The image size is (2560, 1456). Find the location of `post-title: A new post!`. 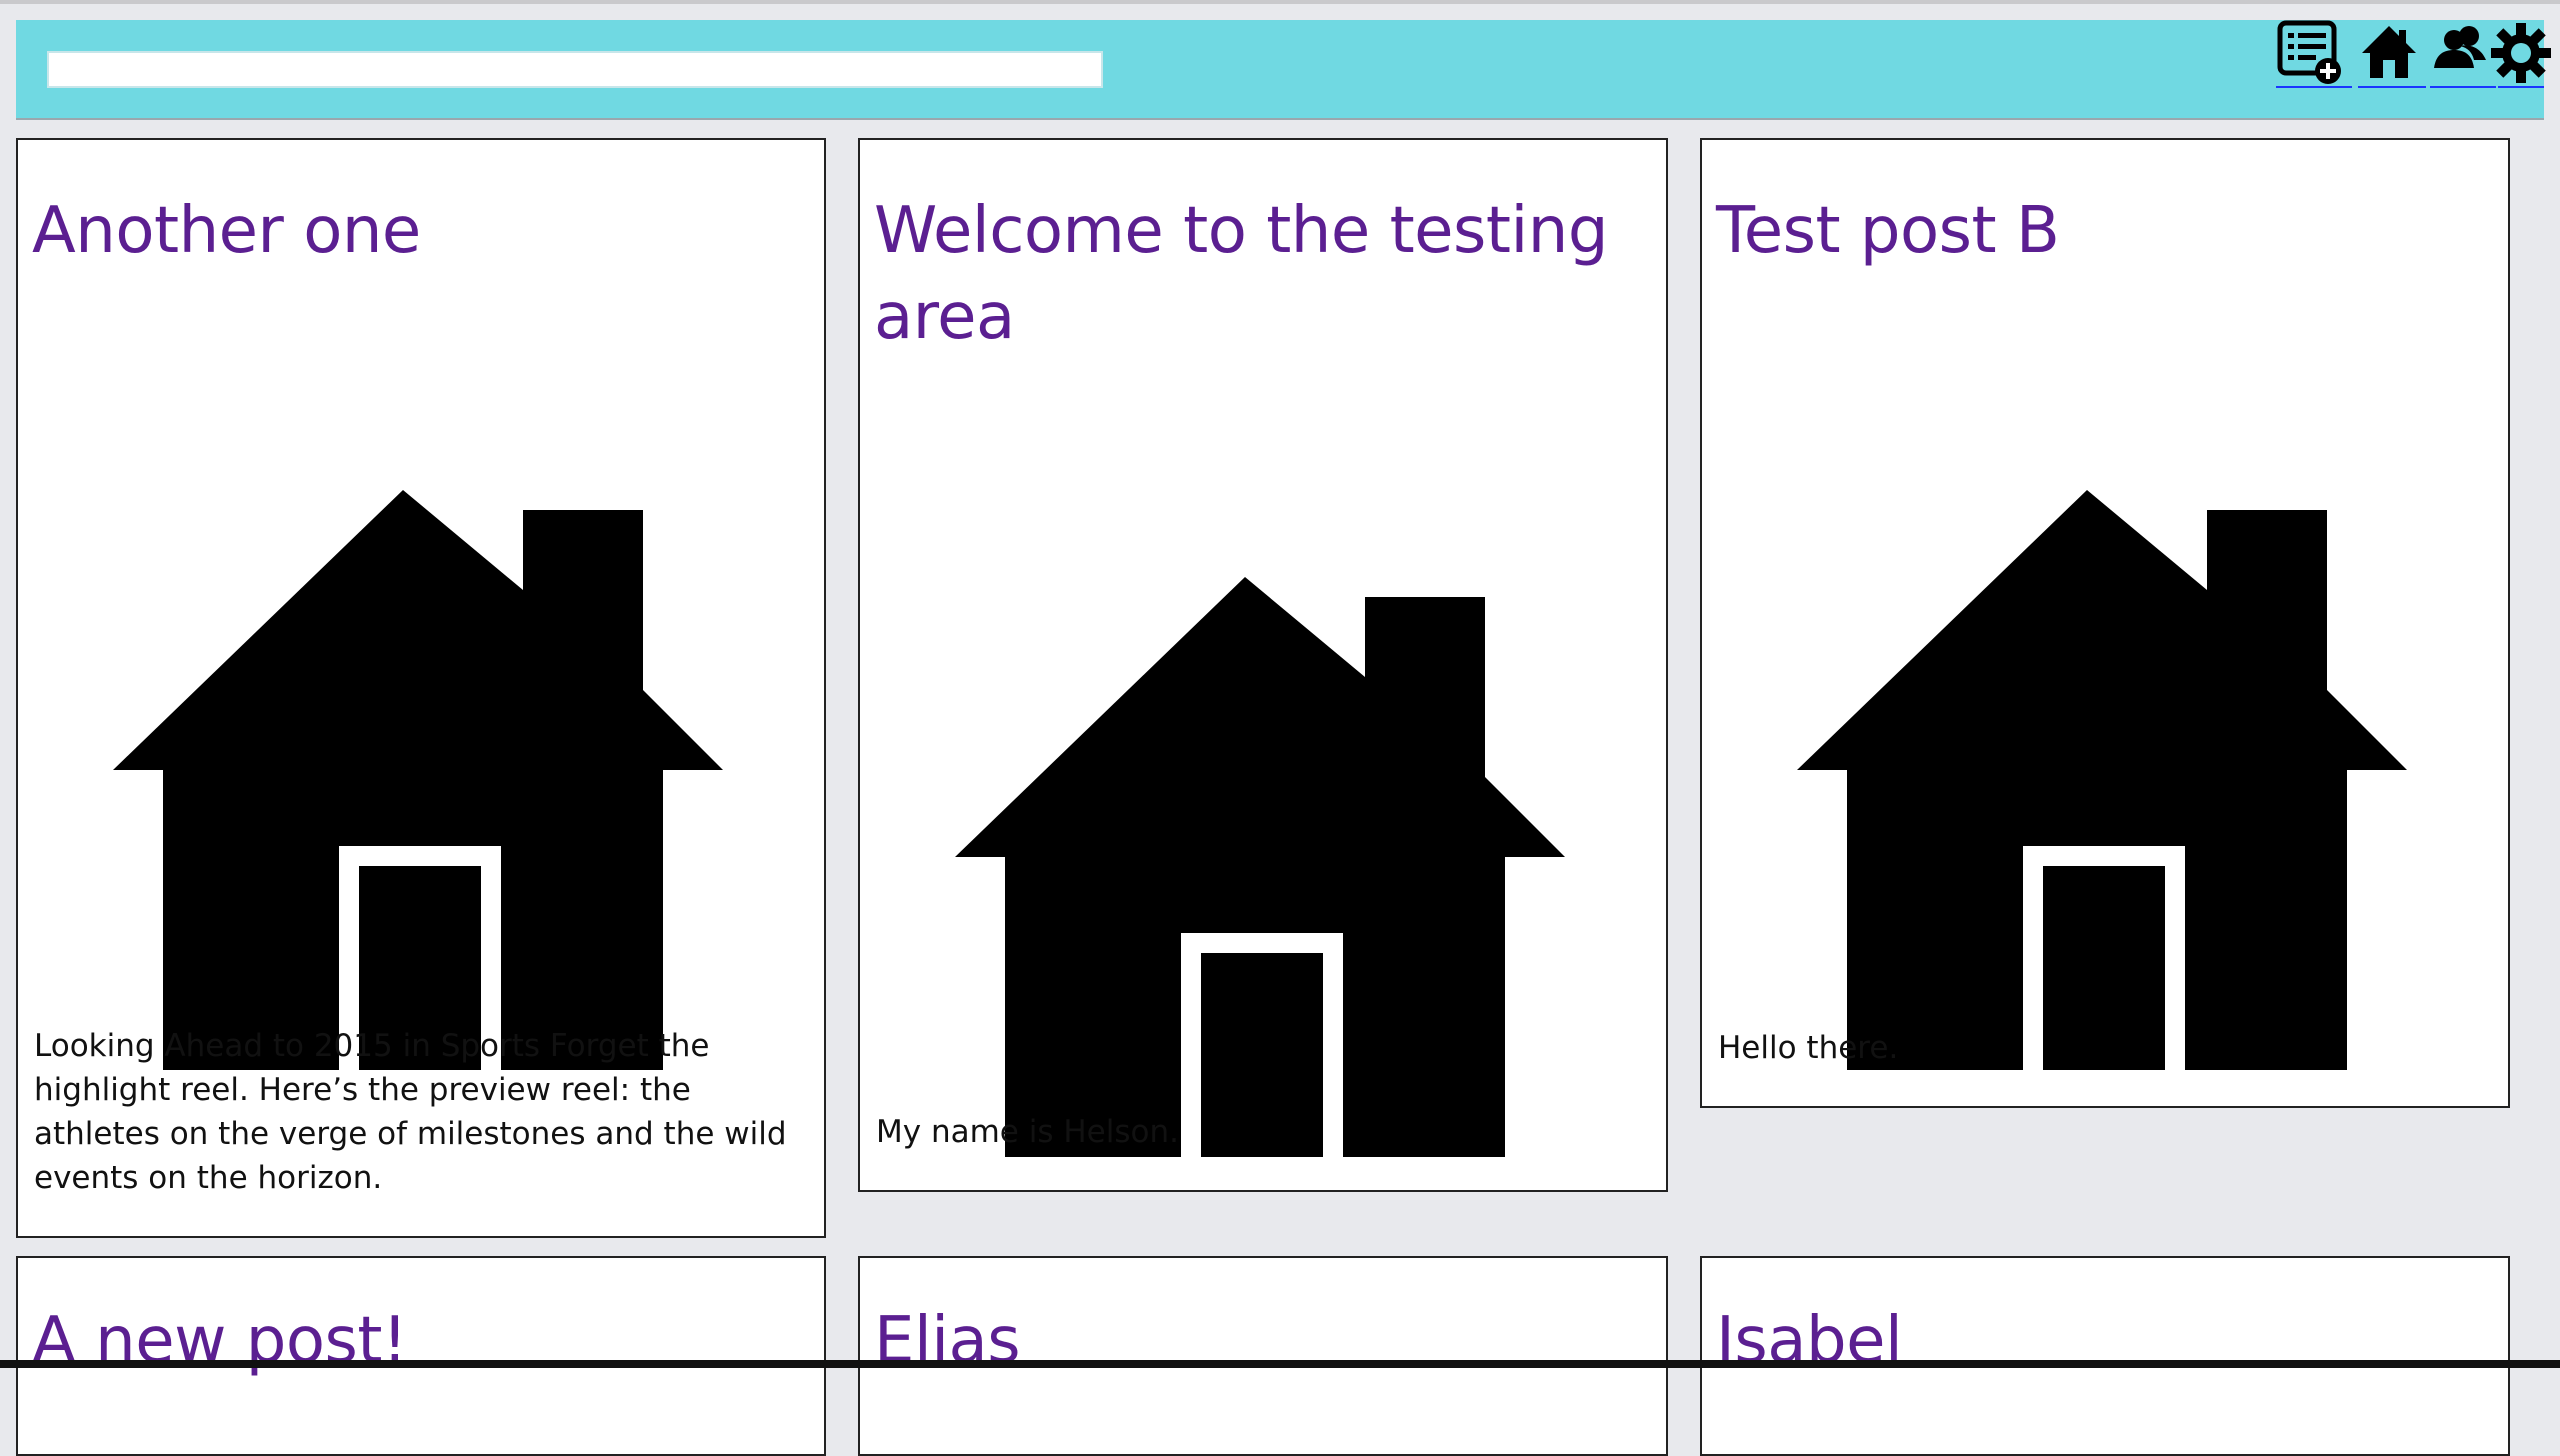

post-title: A new post! is located at coordinates (422, 1341).